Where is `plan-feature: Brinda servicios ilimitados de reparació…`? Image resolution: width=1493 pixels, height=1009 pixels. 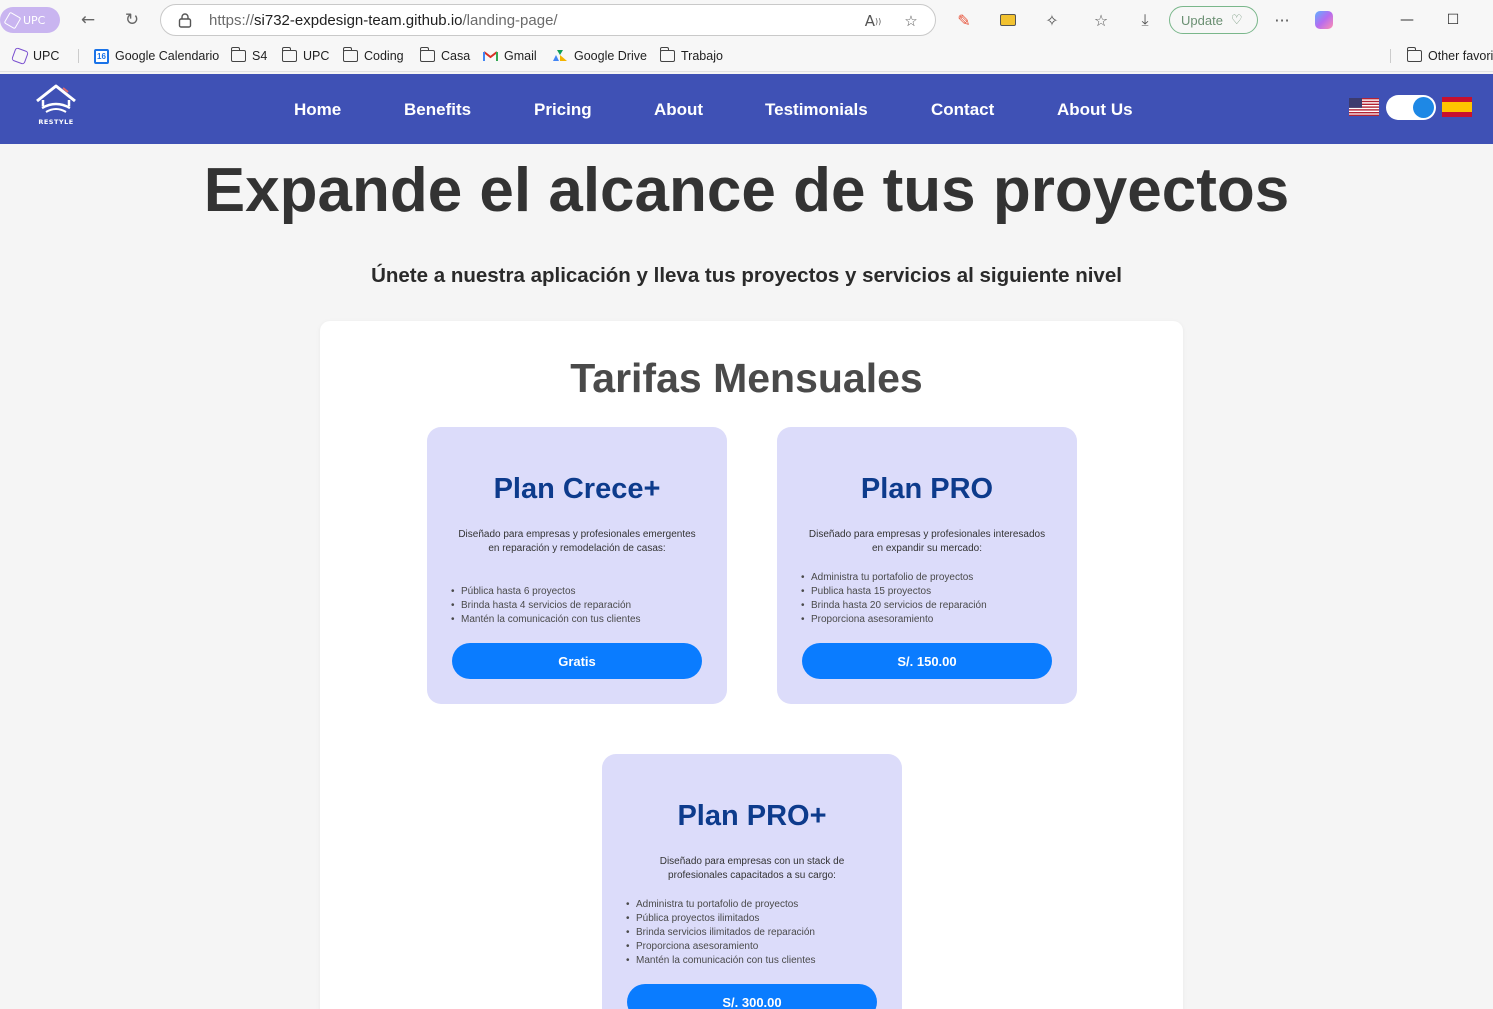 plan-feature: Brinda servicios ilimitados de reparació… is located at coordinates (761, 933).